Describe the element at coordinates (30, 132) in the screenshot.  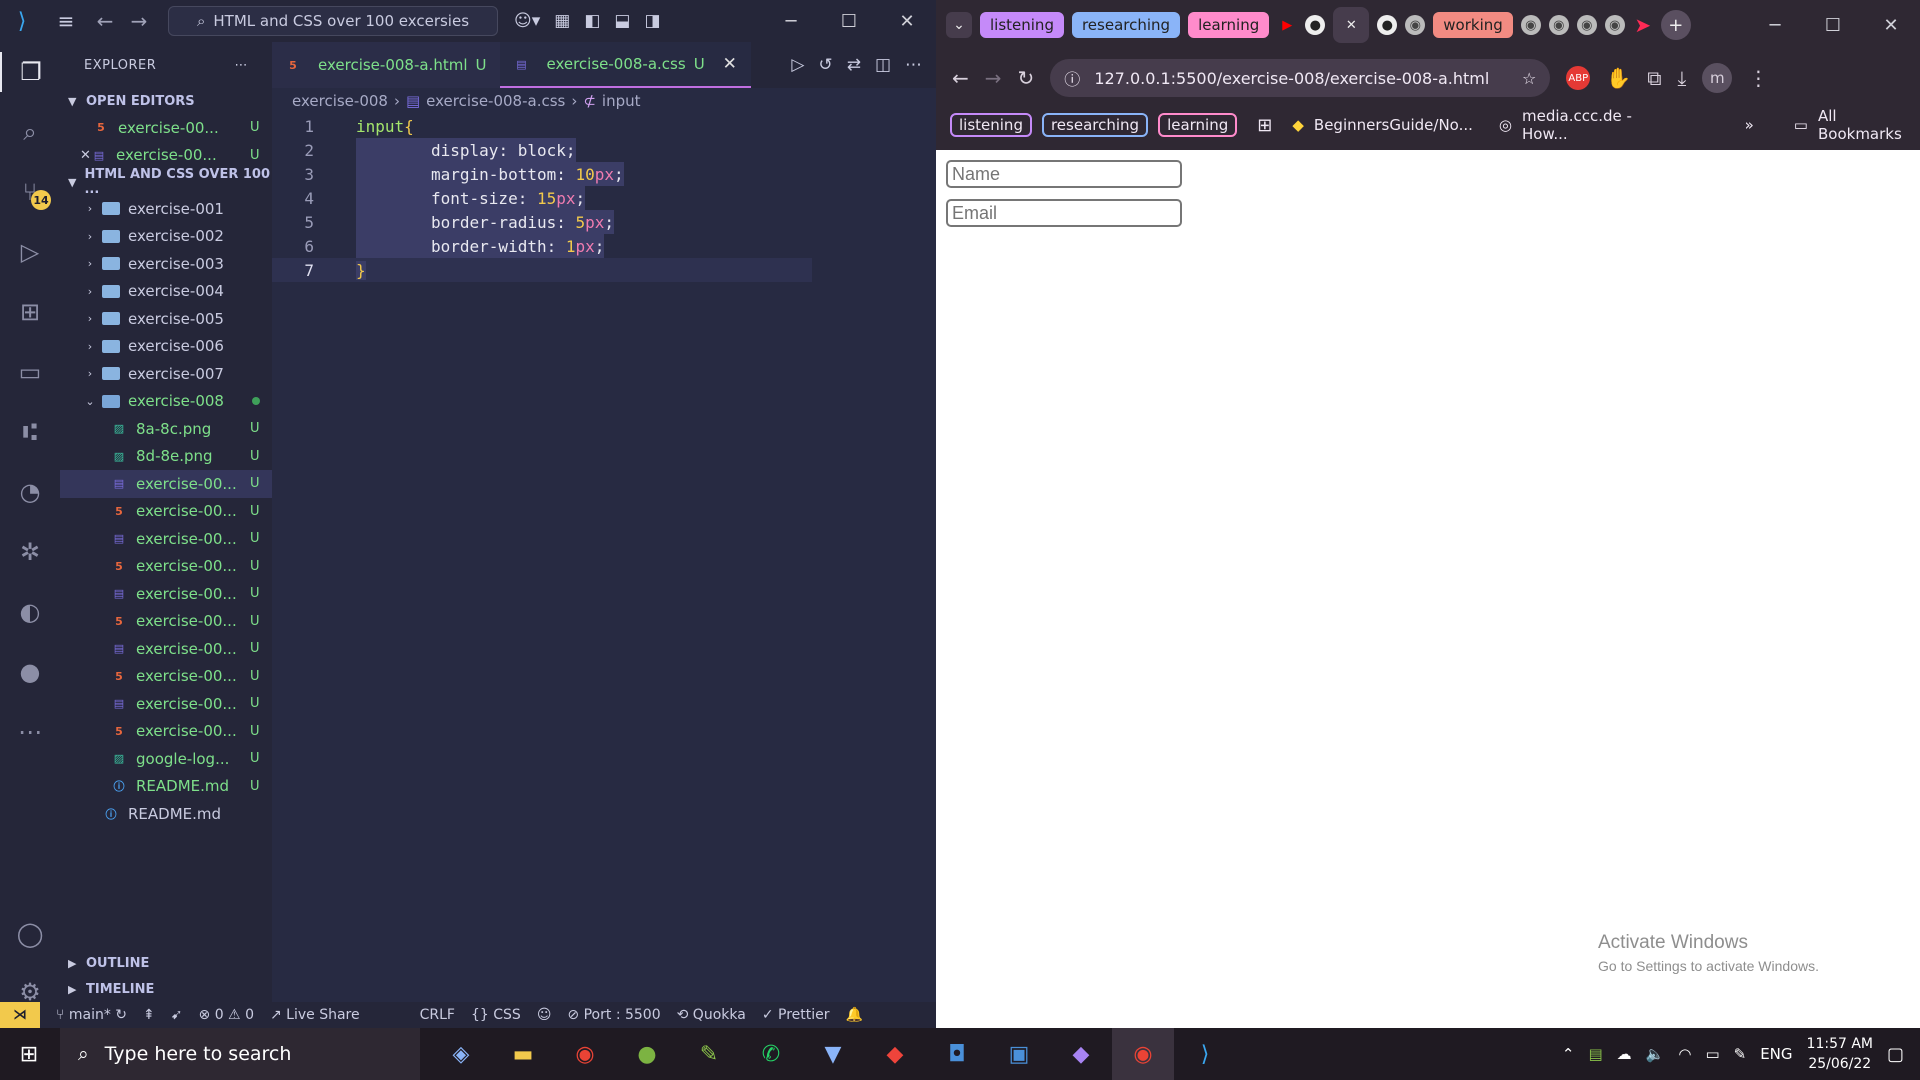
I see `search-icon: ⌕` at that location.